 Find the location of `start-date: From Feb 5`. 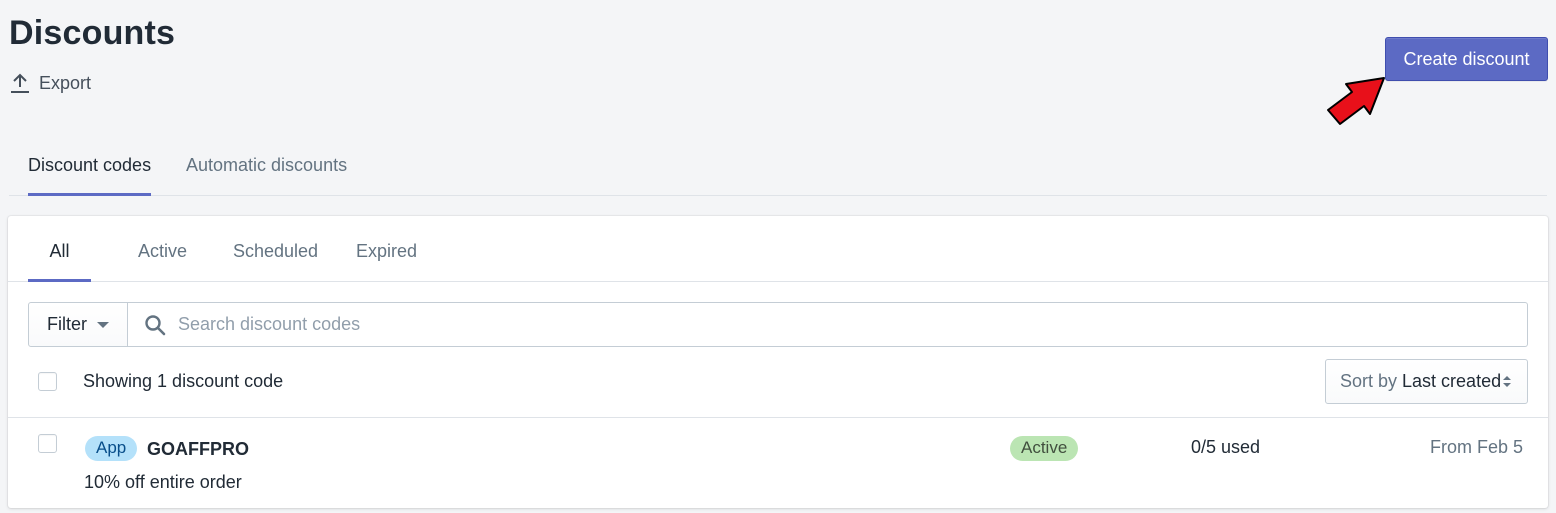

start-date: From Feb 5 is located at coordinates (1476, 447).